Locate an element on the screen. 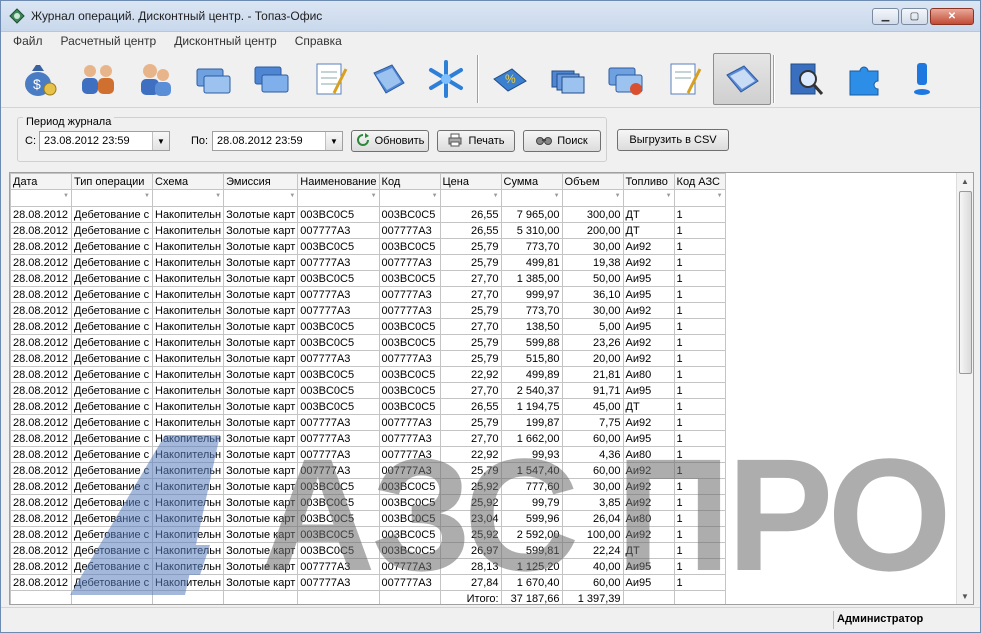 This screenshot has width=981, height=633. print-button: Печать is located at coordinates (476, 141).